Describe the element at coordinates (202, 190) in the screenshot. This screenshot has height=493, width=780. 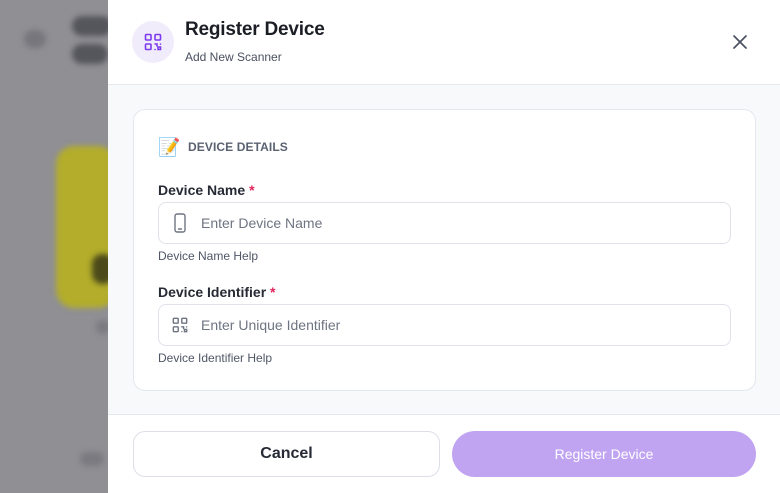
I see `device-name-label-text: Device Name` at that location.